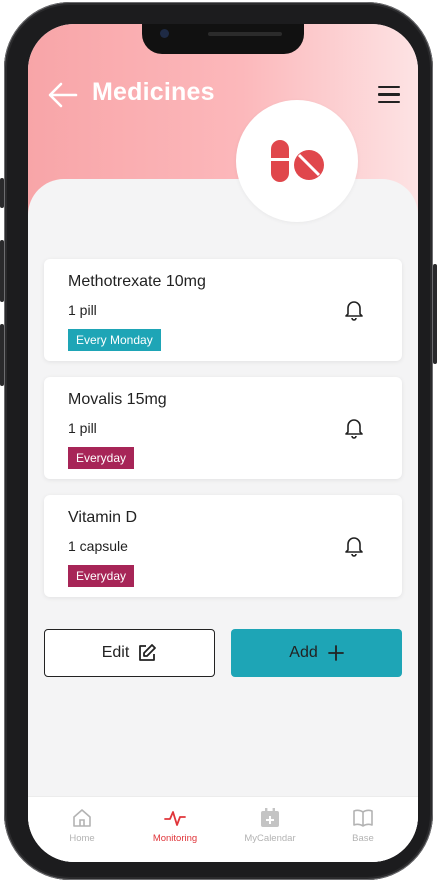 The height and width of the screenshot is (882, 437). What do you see at coordinates (303, 652) in the screenshot?
I see `add-button-label: Add` at bounding box center [303, 652].